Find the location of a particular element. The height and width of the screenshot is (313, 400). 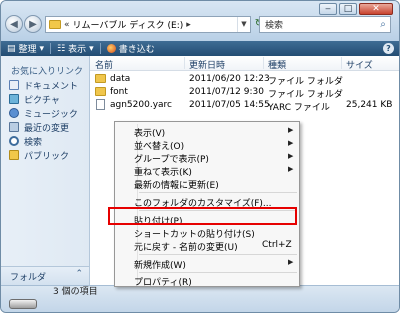

views-icon: ☷ is located at coordinates (61, 48).